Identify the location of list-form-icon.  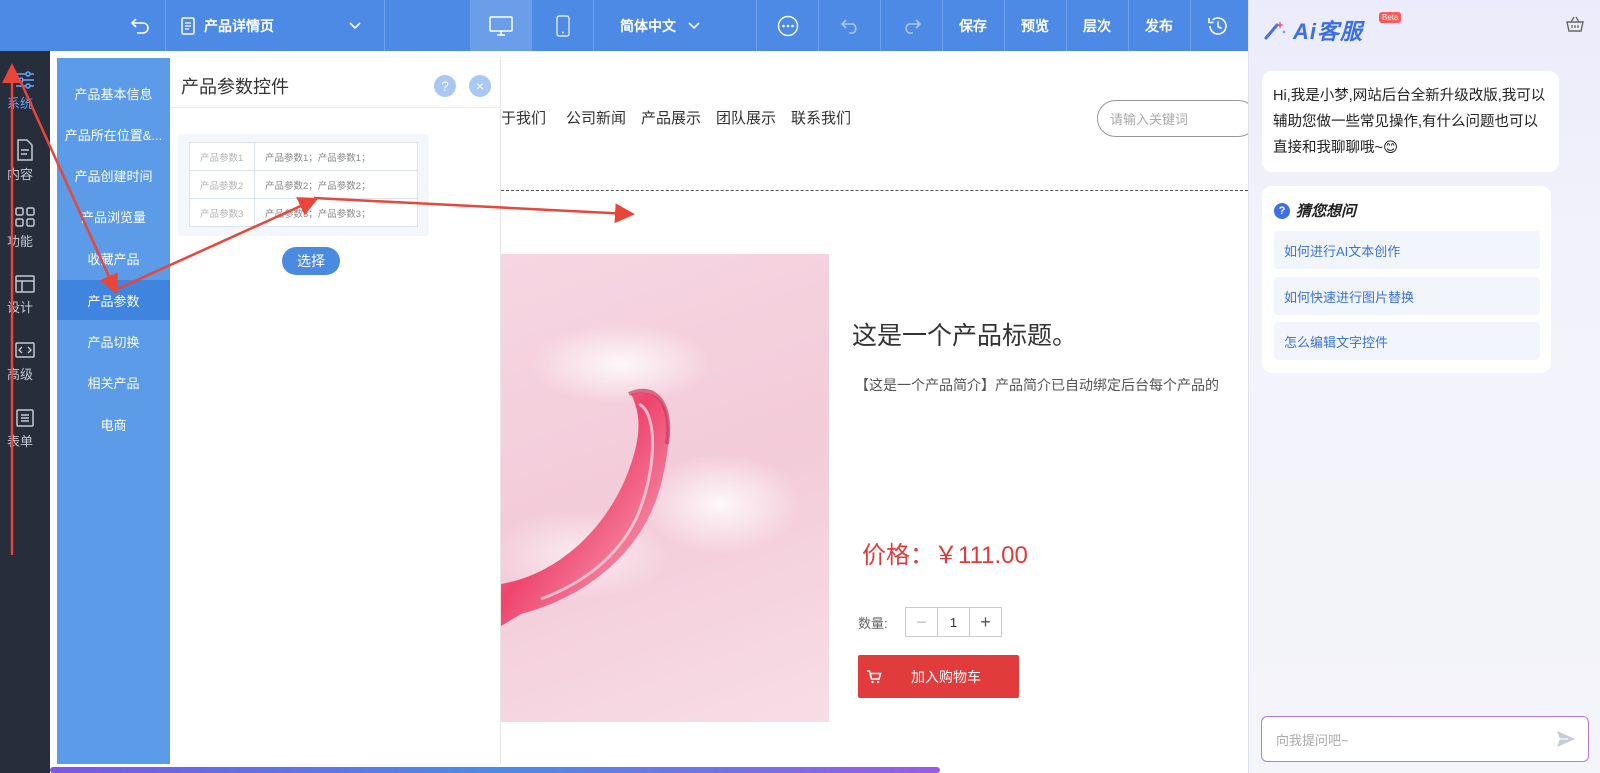
(25, 418).